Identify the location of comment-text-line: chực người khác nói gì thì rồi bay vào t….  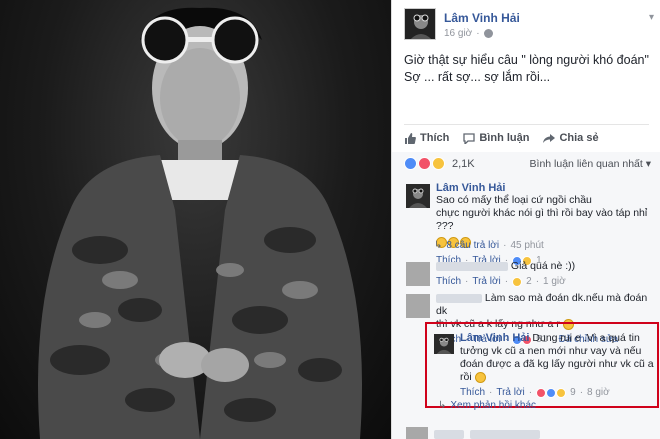
(542, 219).